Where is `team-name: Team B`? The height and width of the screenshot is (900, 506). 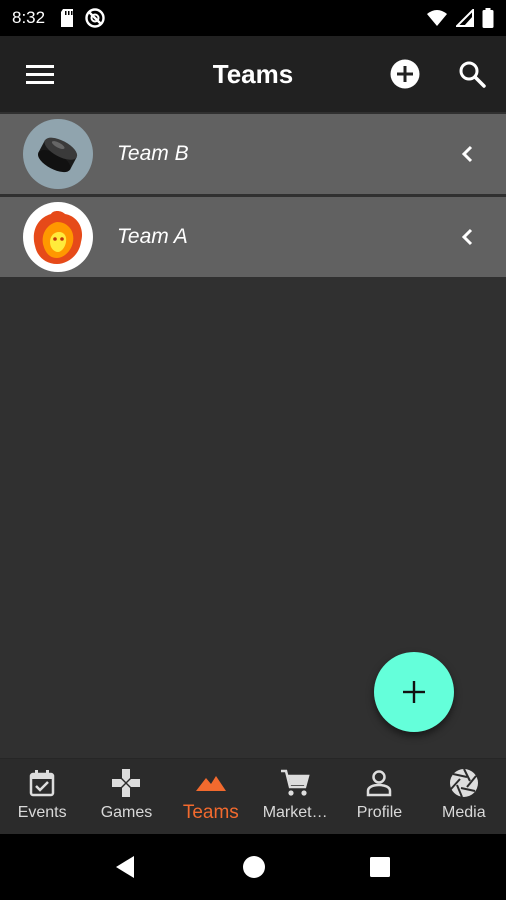 team-name: Team B is located at coordinates (153, 153).